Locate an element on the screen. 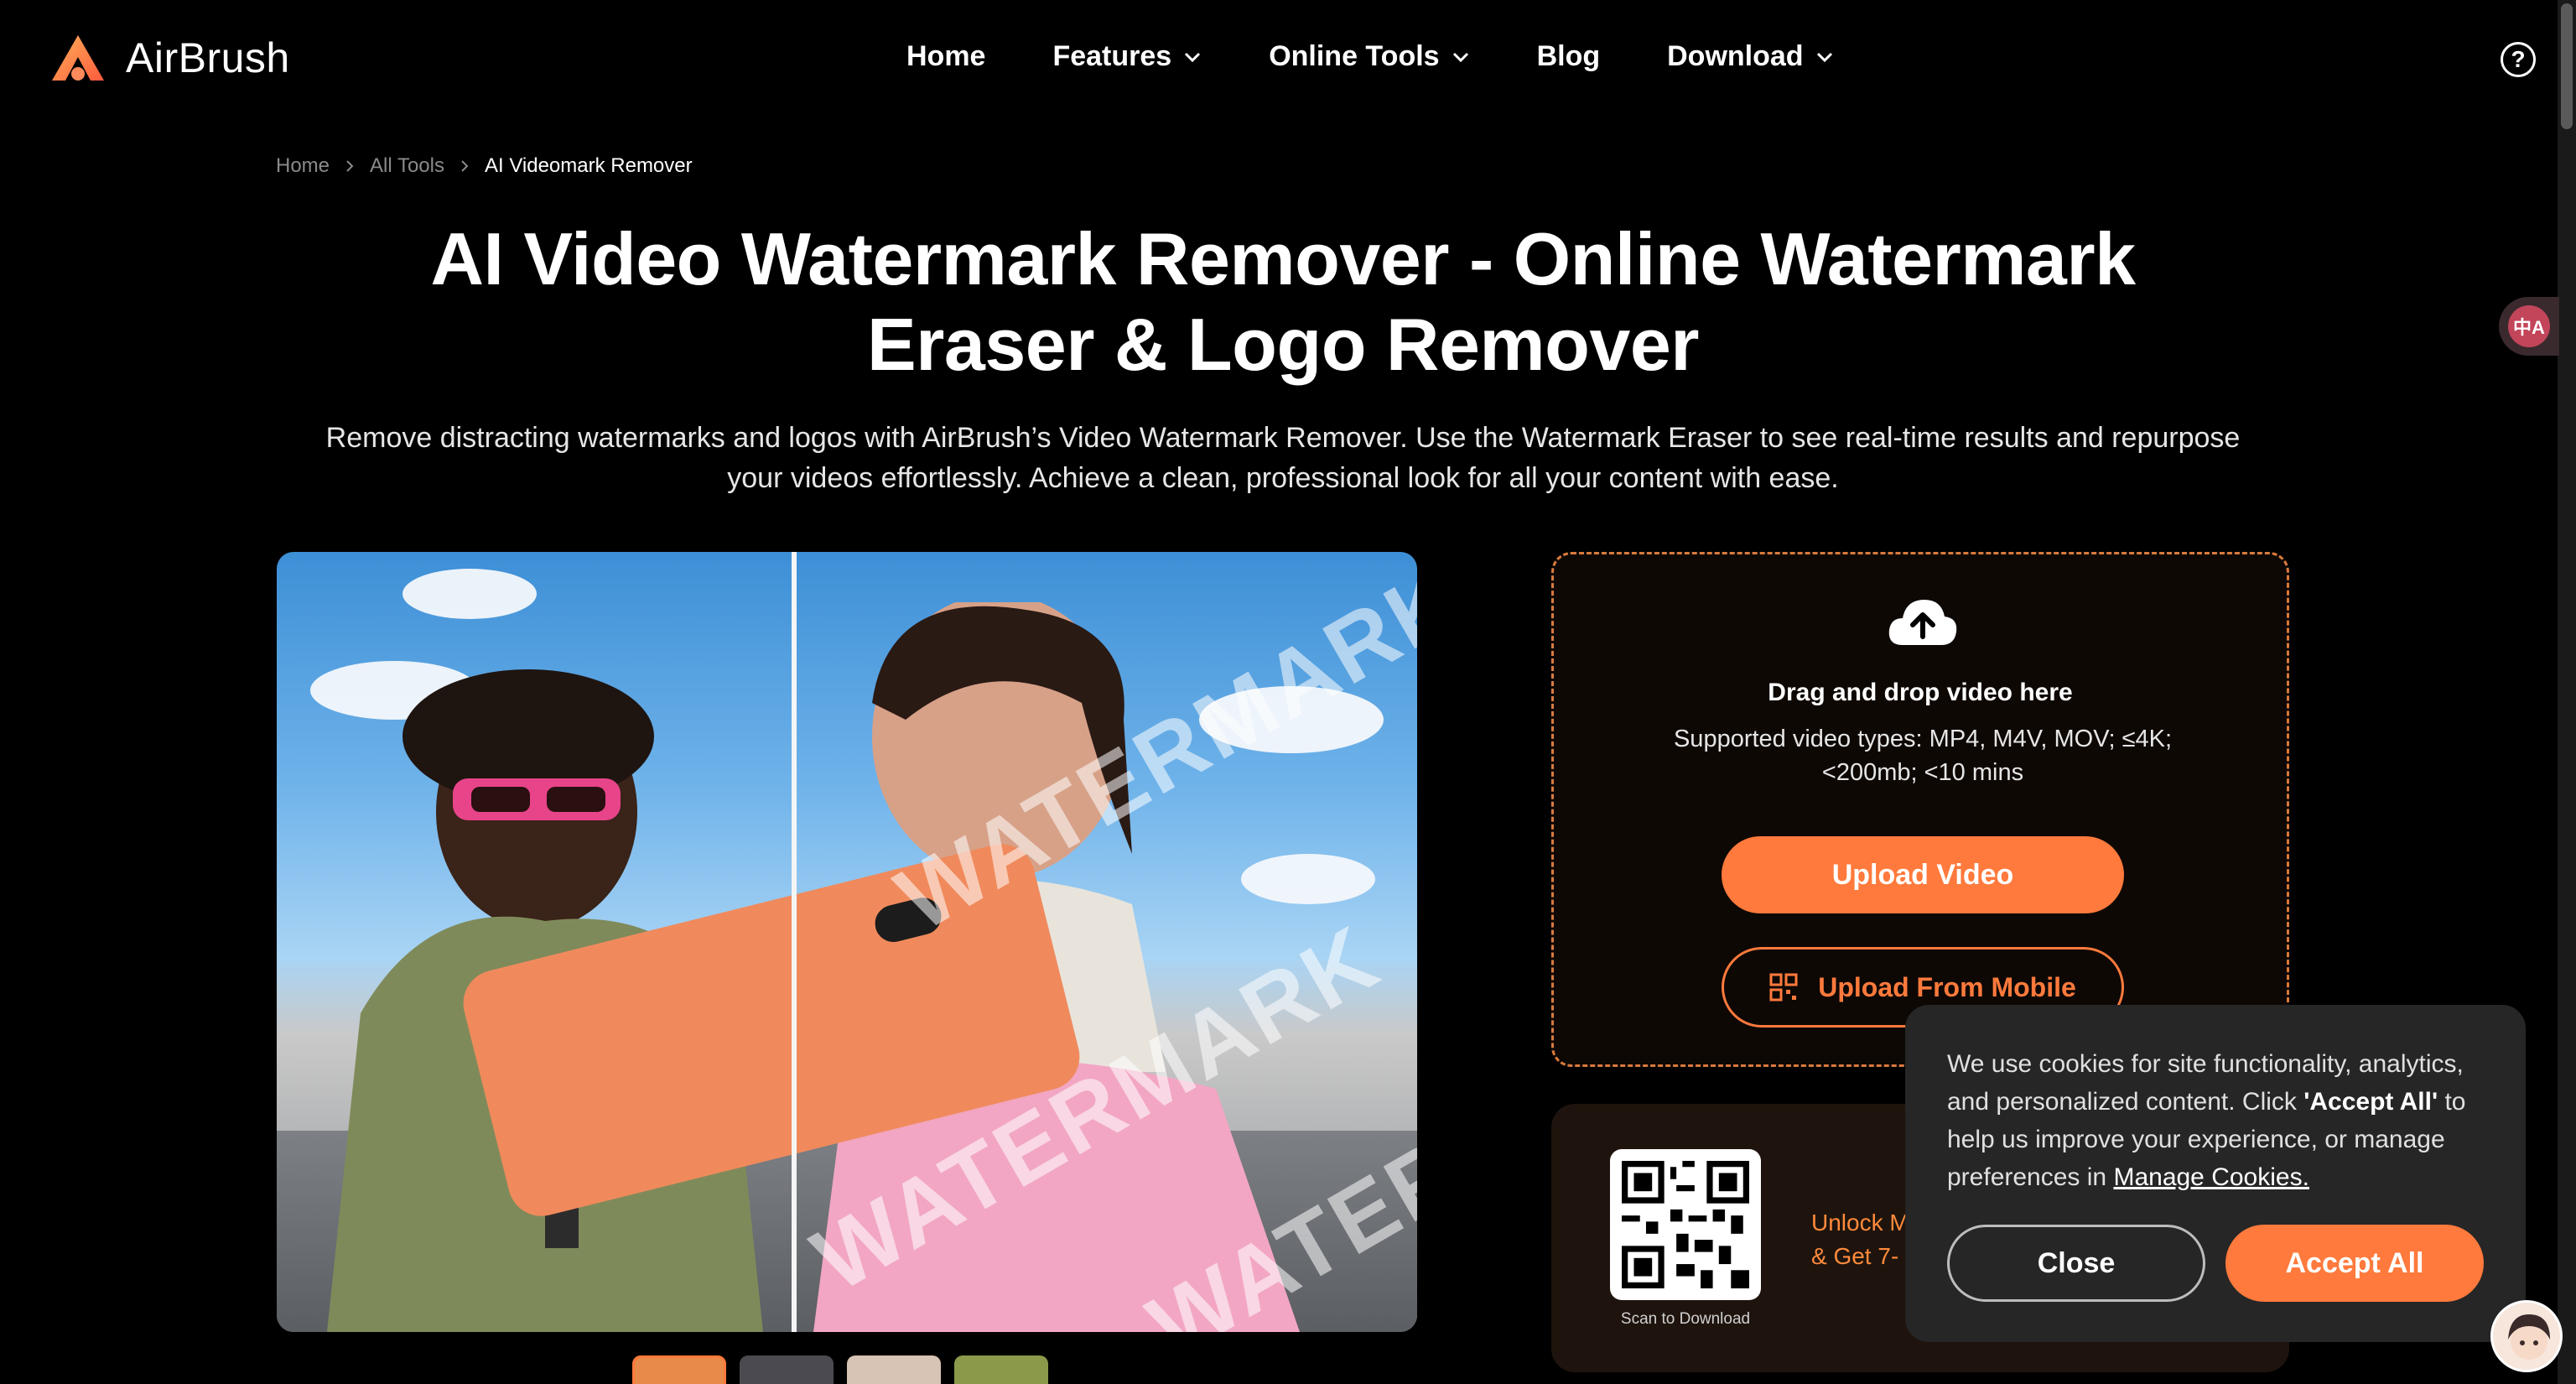 The height and width of the screenshot is (1384, 2576). manage-cookies-link: Manage Cookies. is located at coordinates (2211, 1177).